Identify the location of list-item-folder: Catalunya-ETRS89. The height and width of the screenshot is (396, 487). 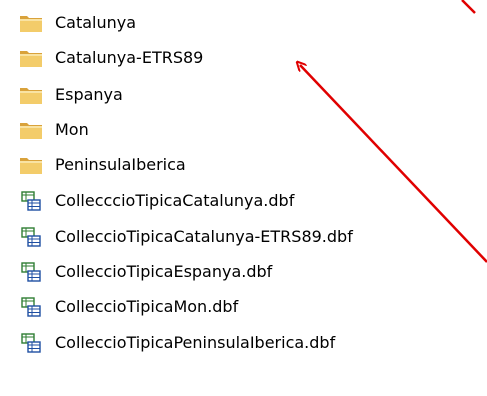
(235, 58).